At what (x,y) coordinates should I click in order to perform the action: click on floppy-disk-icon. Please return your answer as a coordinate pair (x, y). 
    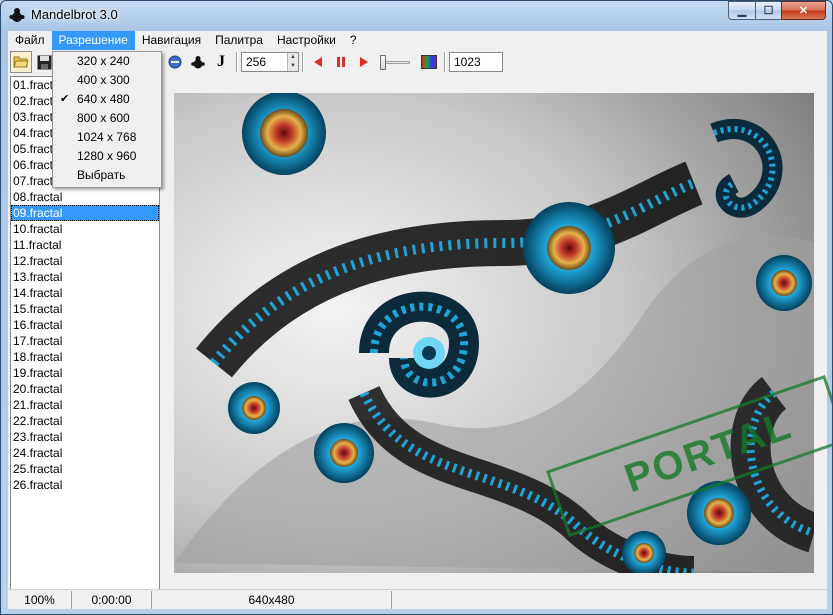
    Looking at the image, I should click on (44, 62).